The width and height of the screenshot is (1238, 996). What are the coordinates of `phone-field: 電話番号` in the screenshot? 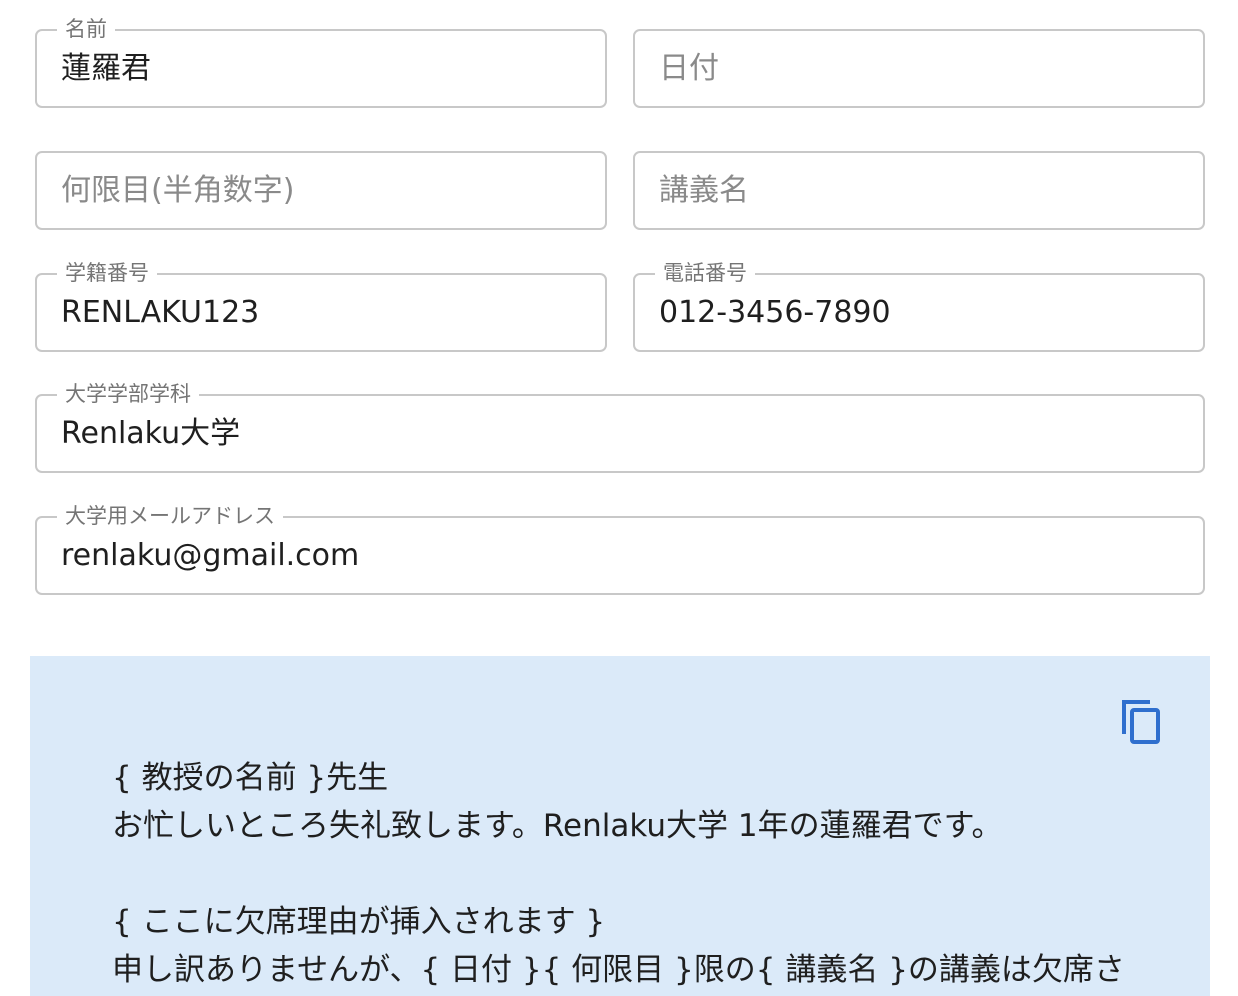 It's located at (919, 306).